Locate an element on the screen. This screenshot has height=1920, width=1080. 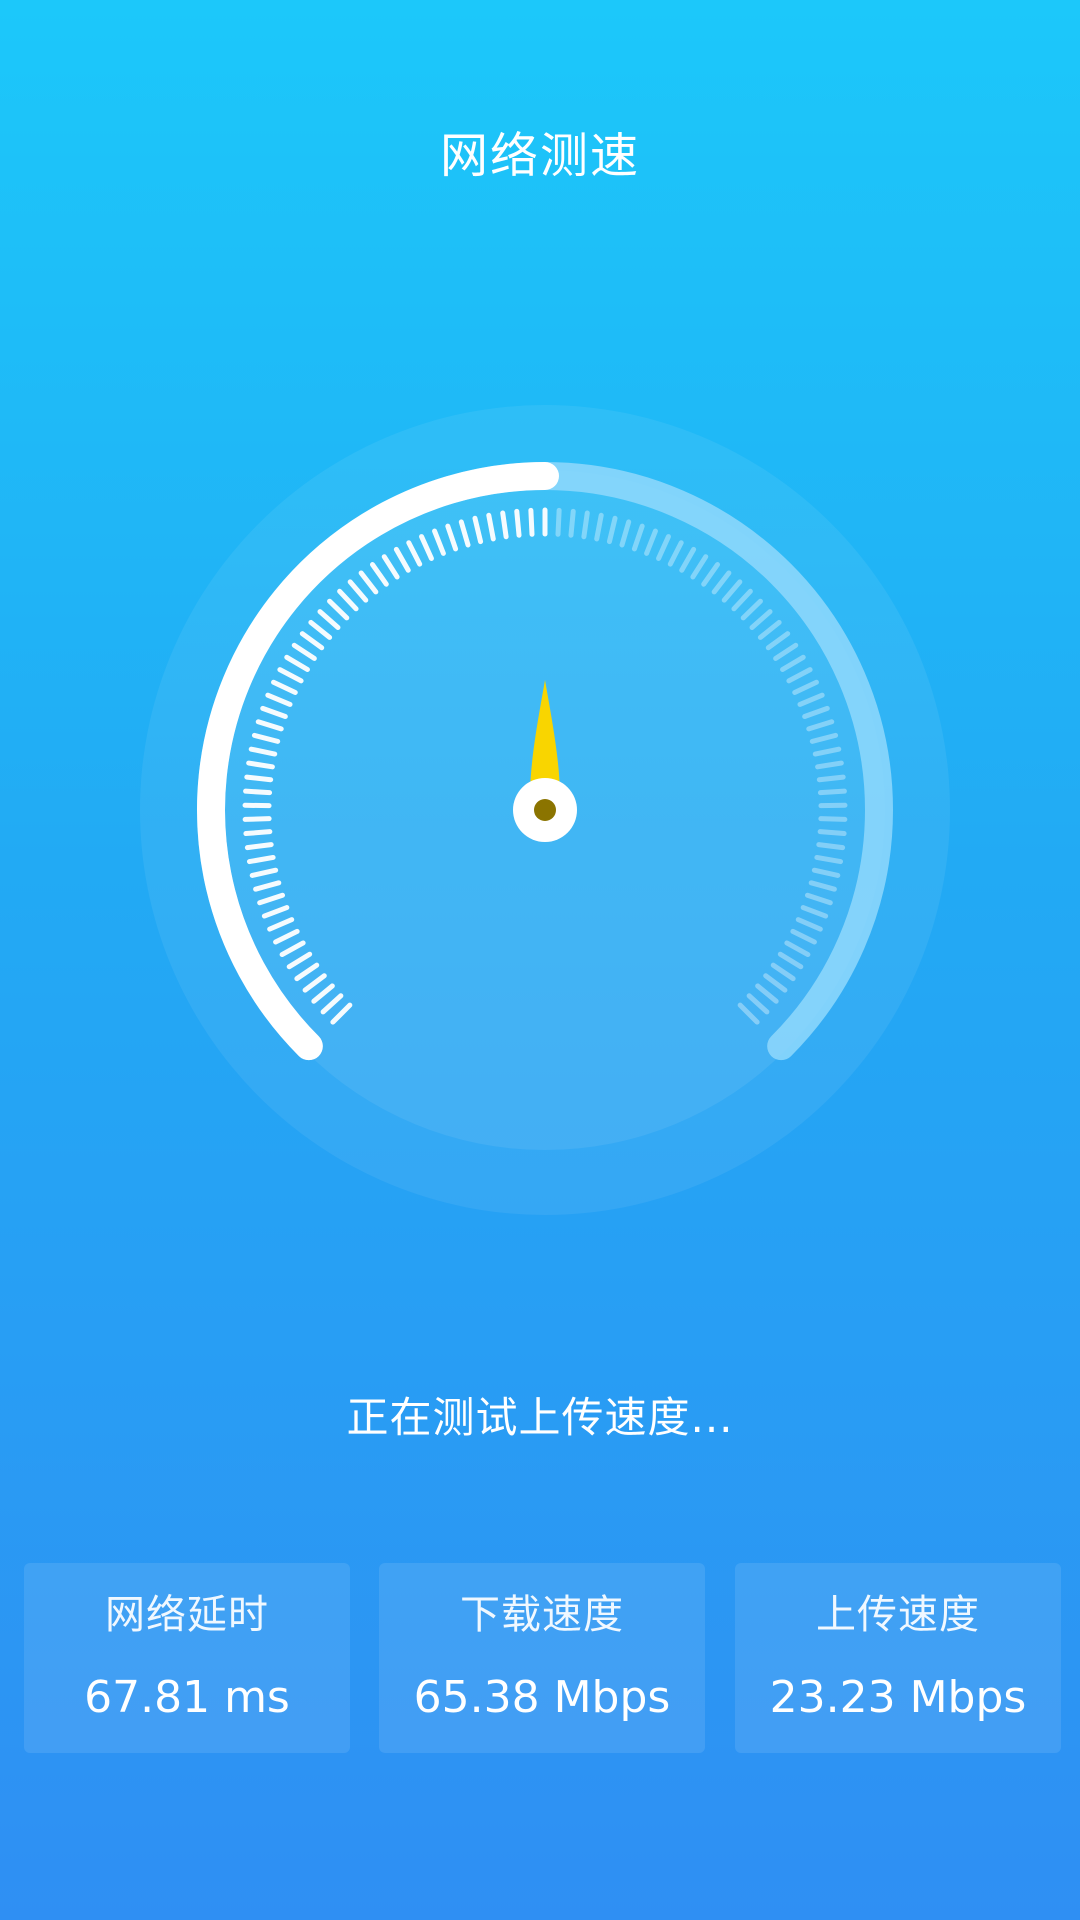
latency-label: 网络延时 is located at coordinates (187, 1615).